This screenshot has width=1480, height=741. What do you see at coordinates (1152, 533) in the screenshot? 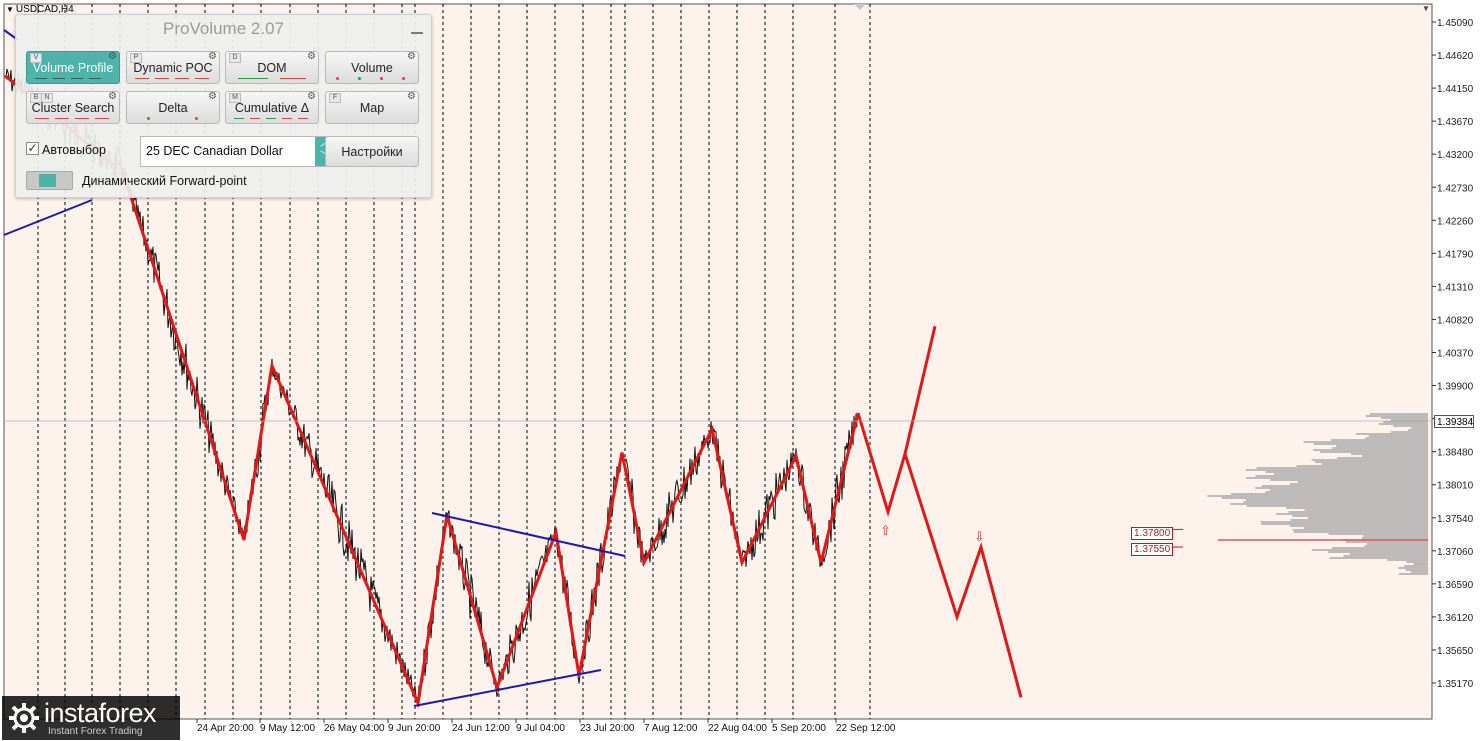
I see `level-label: 1.37800` at bounding box center [1152, 533].